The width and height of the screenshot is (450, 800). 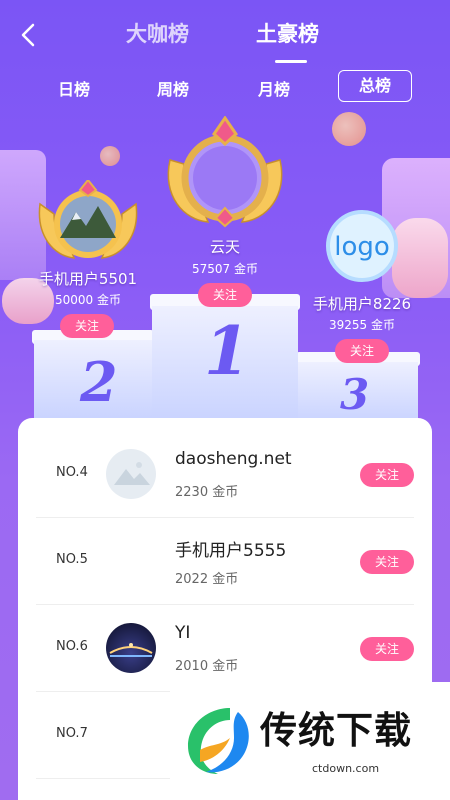 What do you see at coordinates (99, 382) in the screenshot?
I see `podium-number-2: 2` at bounding box center [99, 382].